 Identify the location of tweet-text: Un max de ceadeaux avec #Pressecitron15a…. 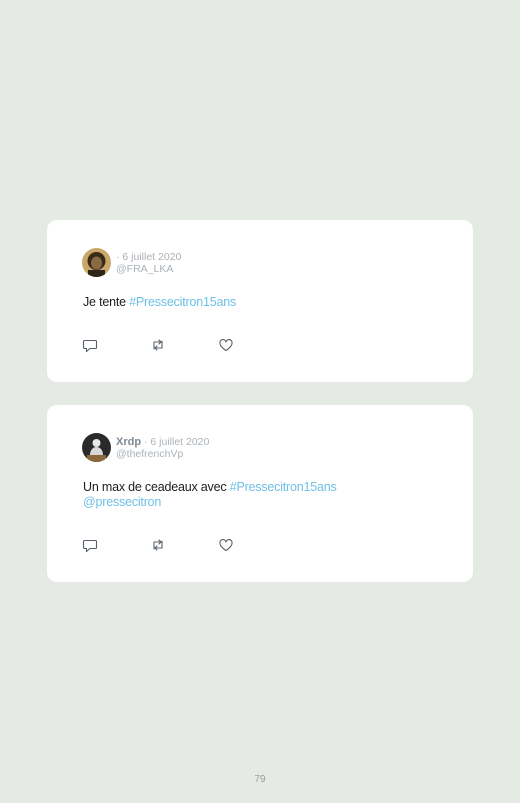
(263, 495).